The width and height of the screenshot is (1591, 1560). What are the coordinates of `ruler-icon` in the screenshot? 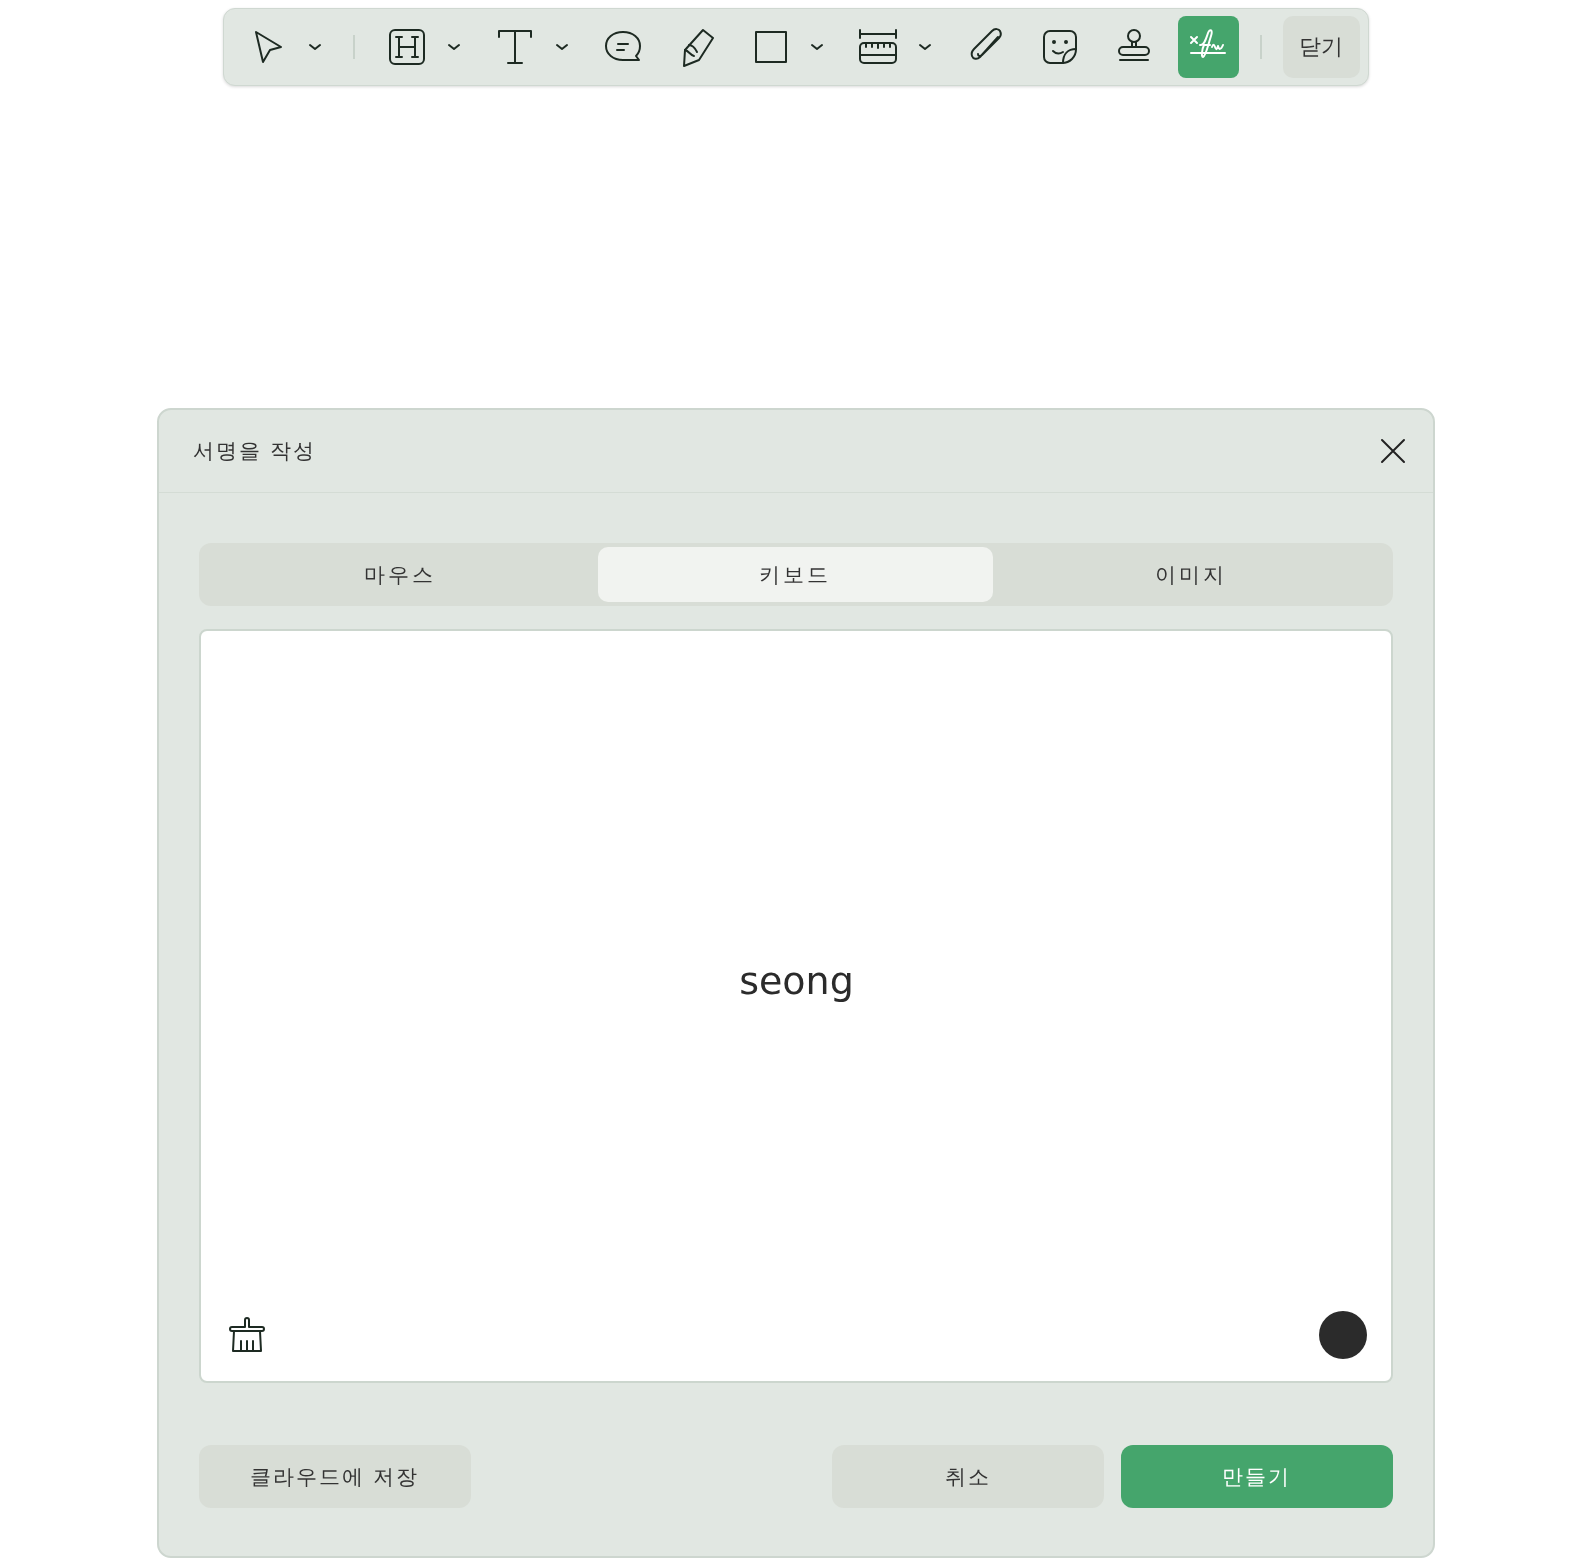 It's located at (878, 47).